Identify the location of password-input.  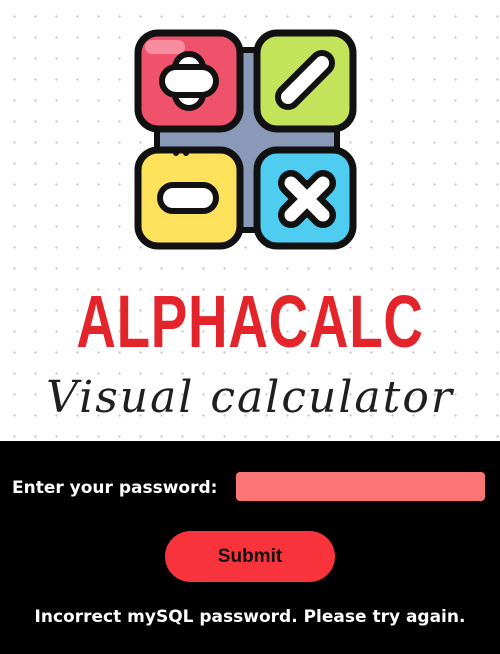
(360, 486).